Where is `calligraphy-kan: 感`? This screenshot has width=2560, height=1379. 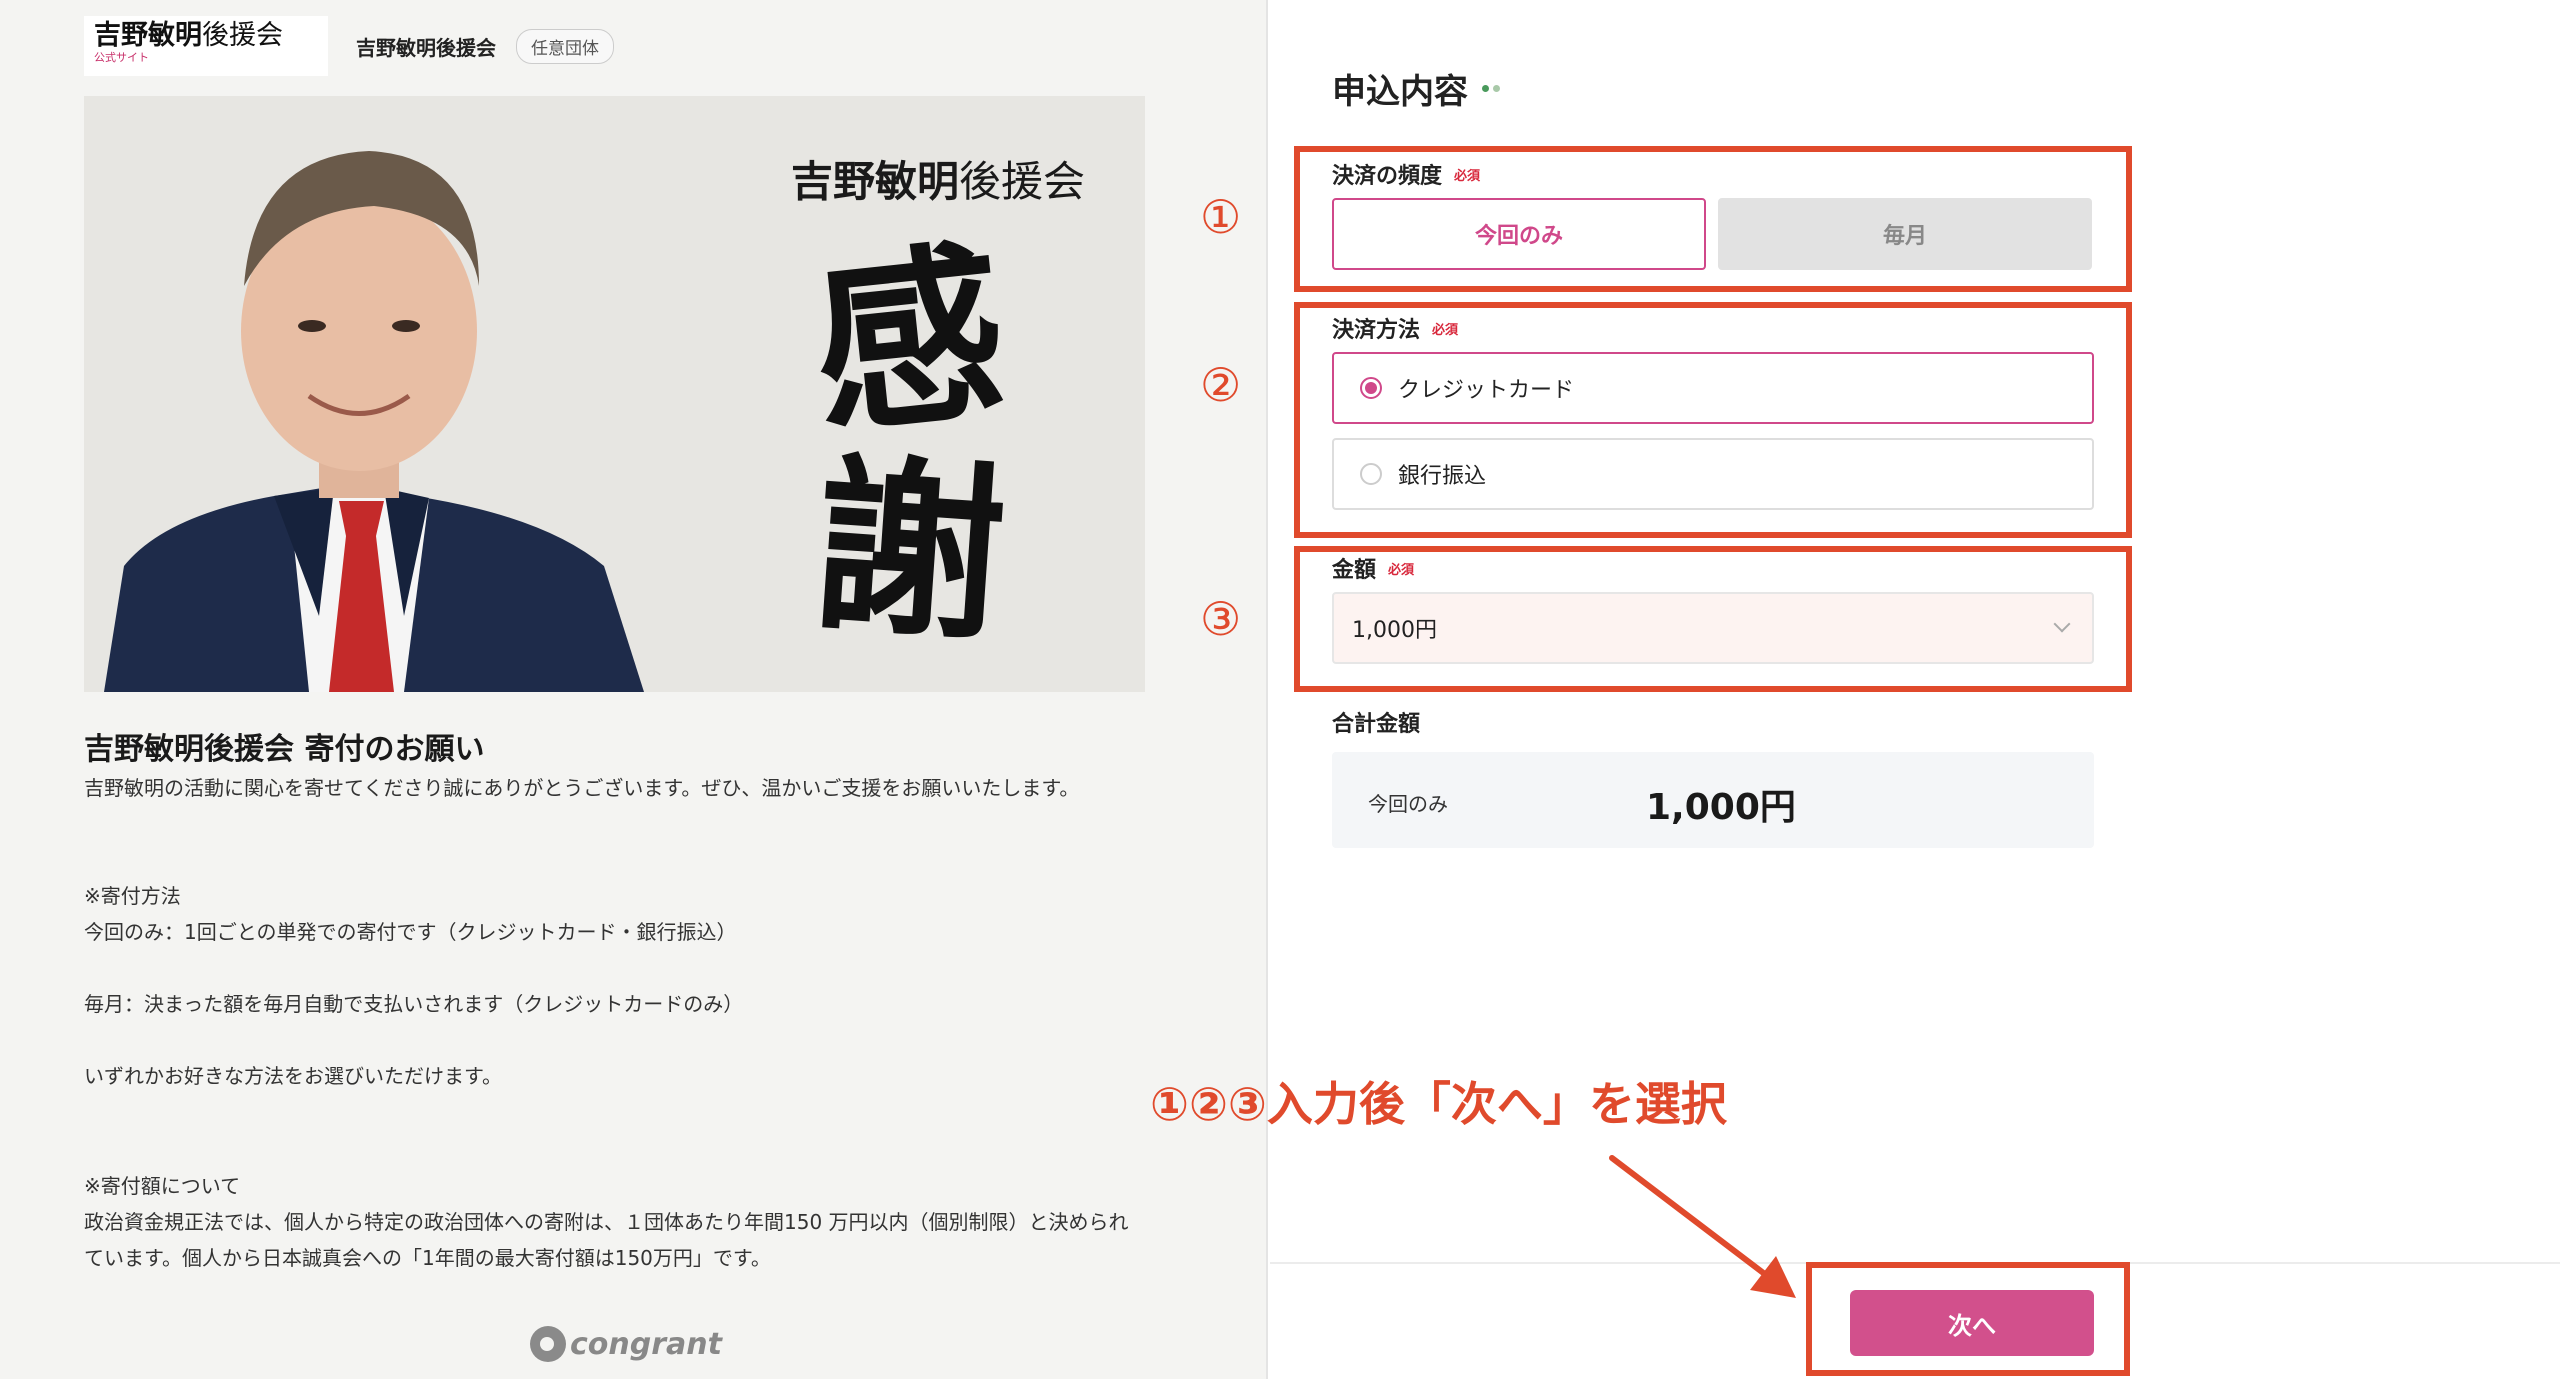
calligraphy-kan: 感 is located at coordinates (909, 340).